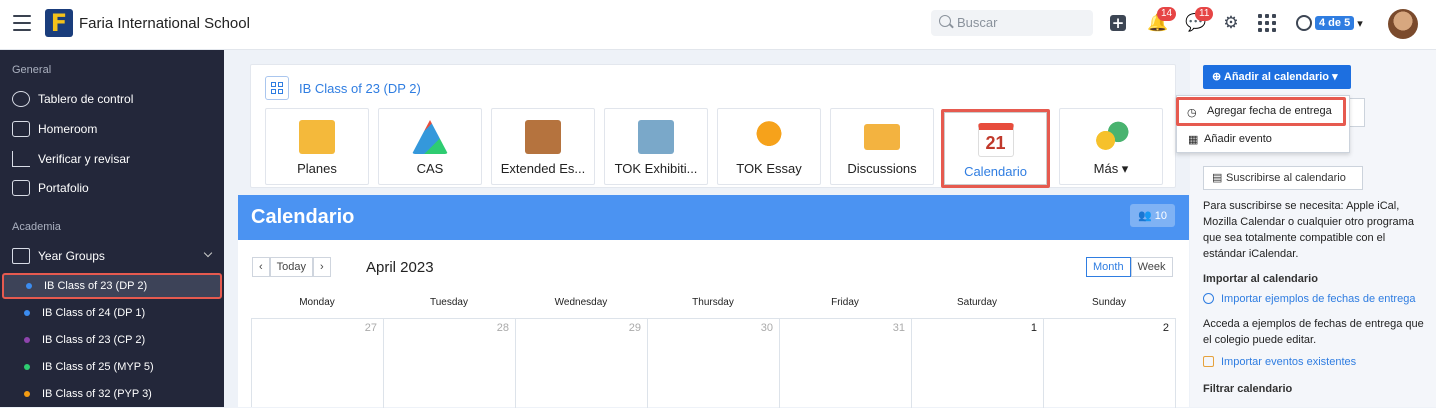  I want to click on sidebar-group-dp1: IB Class of 24 (DP 1), so click(112, 313).